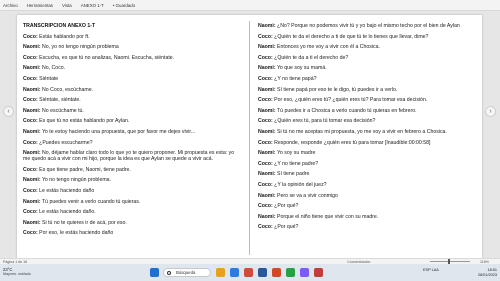 The width and height of the screenshot is (500, 281). Describe the element at coordinates (262, 272) in the screenshot. I see `word-icon` at that location.